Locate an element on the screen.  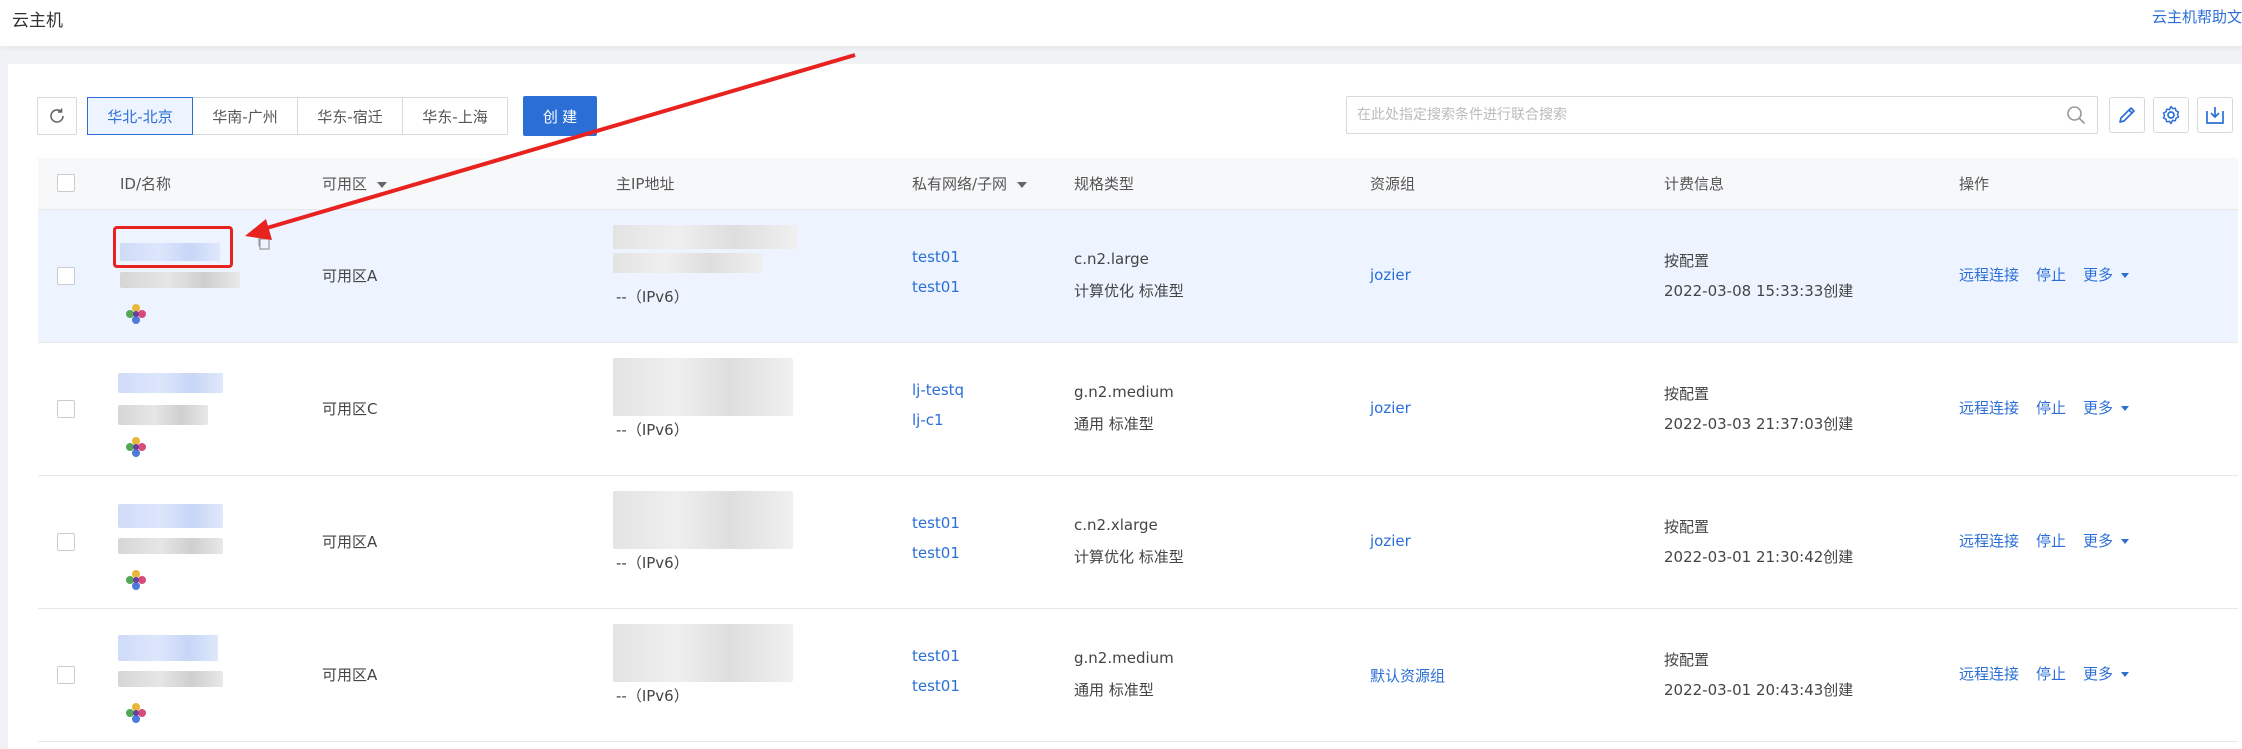
copy-icon is located at coordinates (264, 243).